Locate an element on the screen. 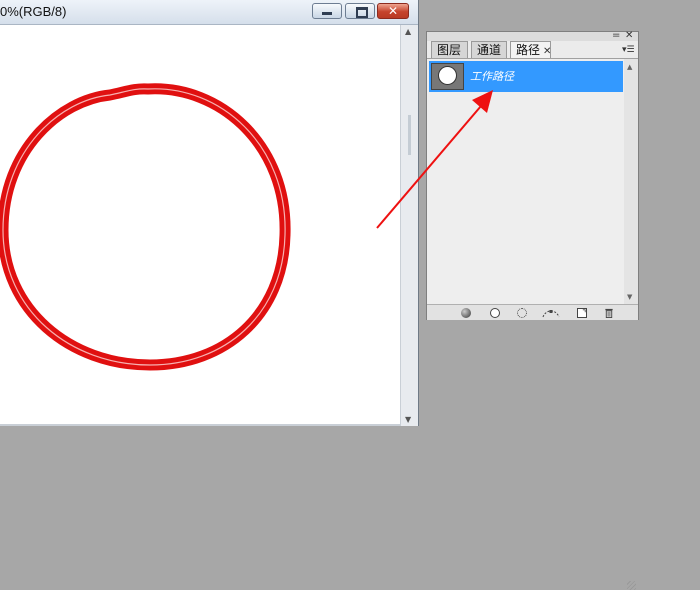  canvas-vertical-scrollbar: ▲ ▼ is located at coordinates (409, 225).